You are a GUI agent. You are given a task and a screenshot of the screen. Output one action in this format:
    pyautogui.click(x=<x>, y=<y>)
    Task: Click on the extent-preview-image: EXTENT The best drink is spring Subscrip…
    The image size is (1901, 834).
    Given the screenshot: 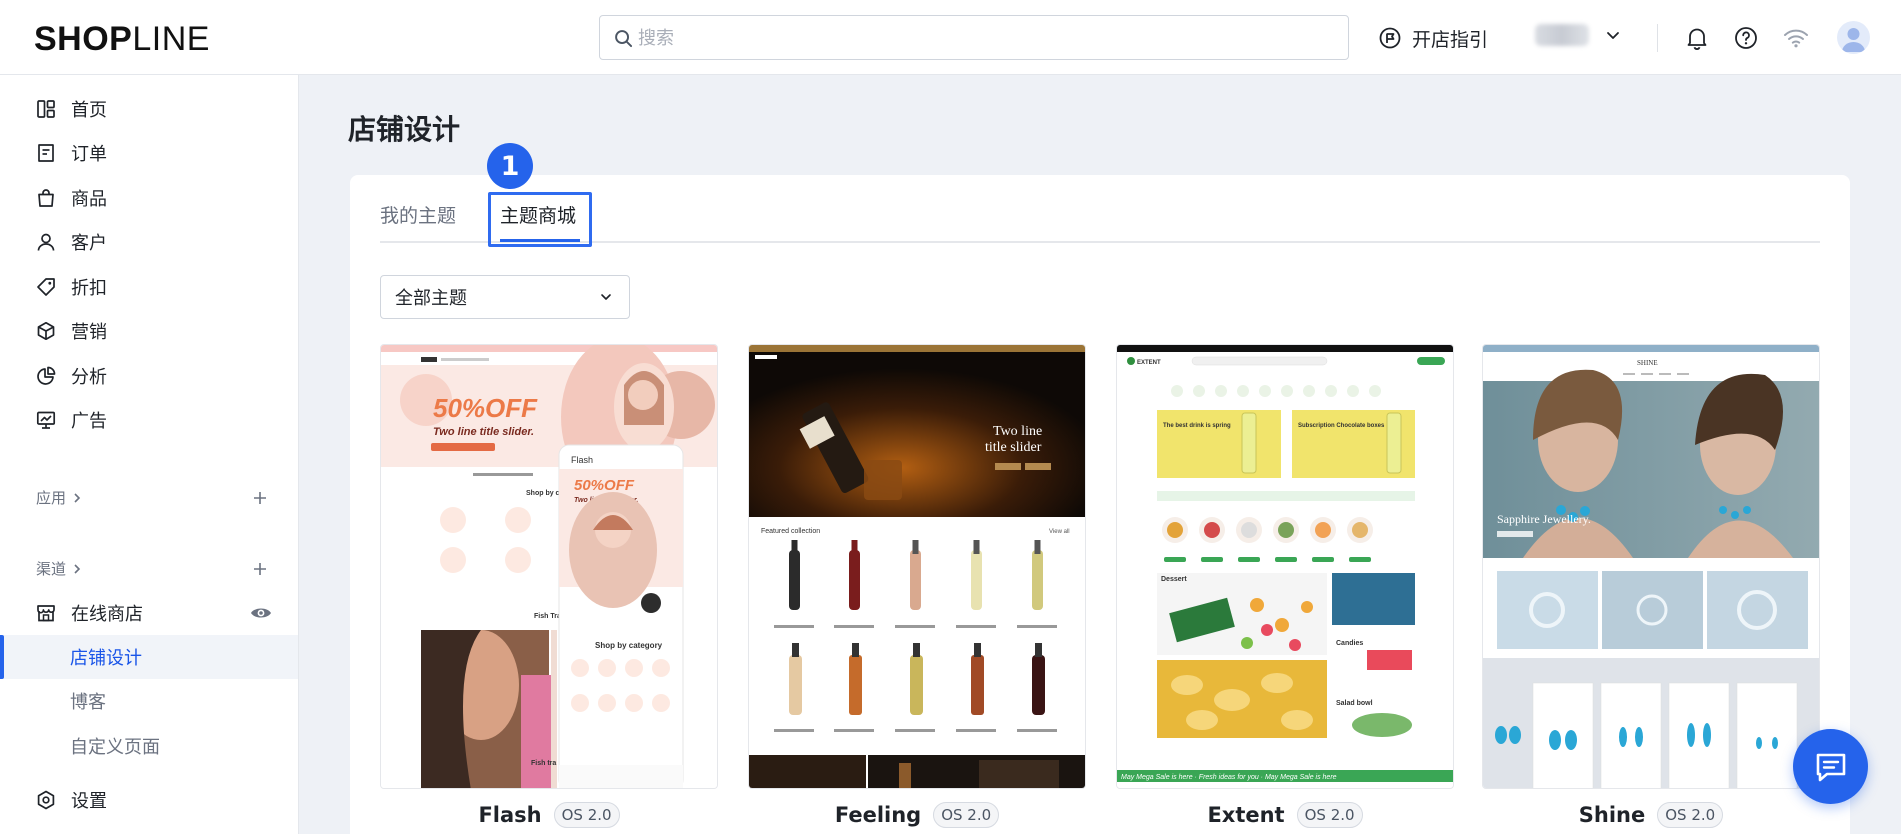 What is the action you would take?
    pyautogui.click(x=1285, y=566)
    